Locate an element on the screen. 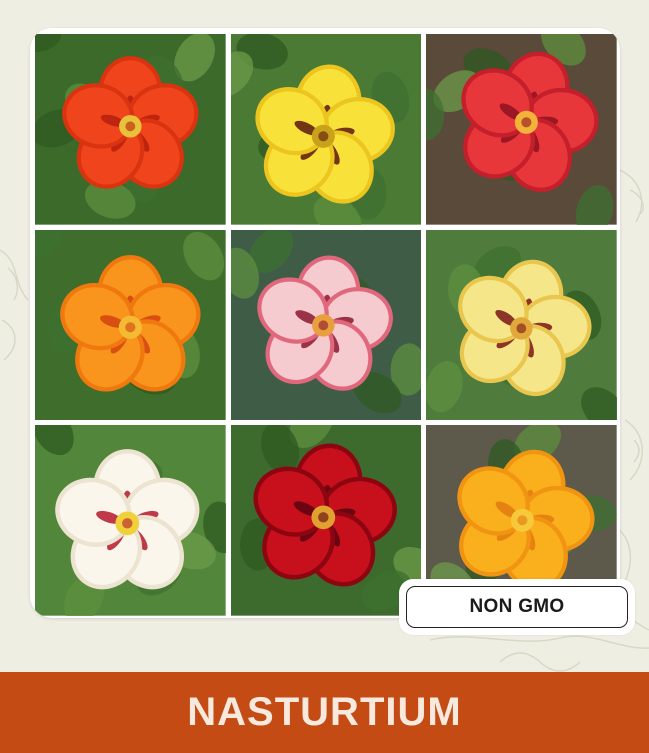 This screenshot has height=753, width=649. product-title: NASTURTIUM is located at coordinates (324, 712).